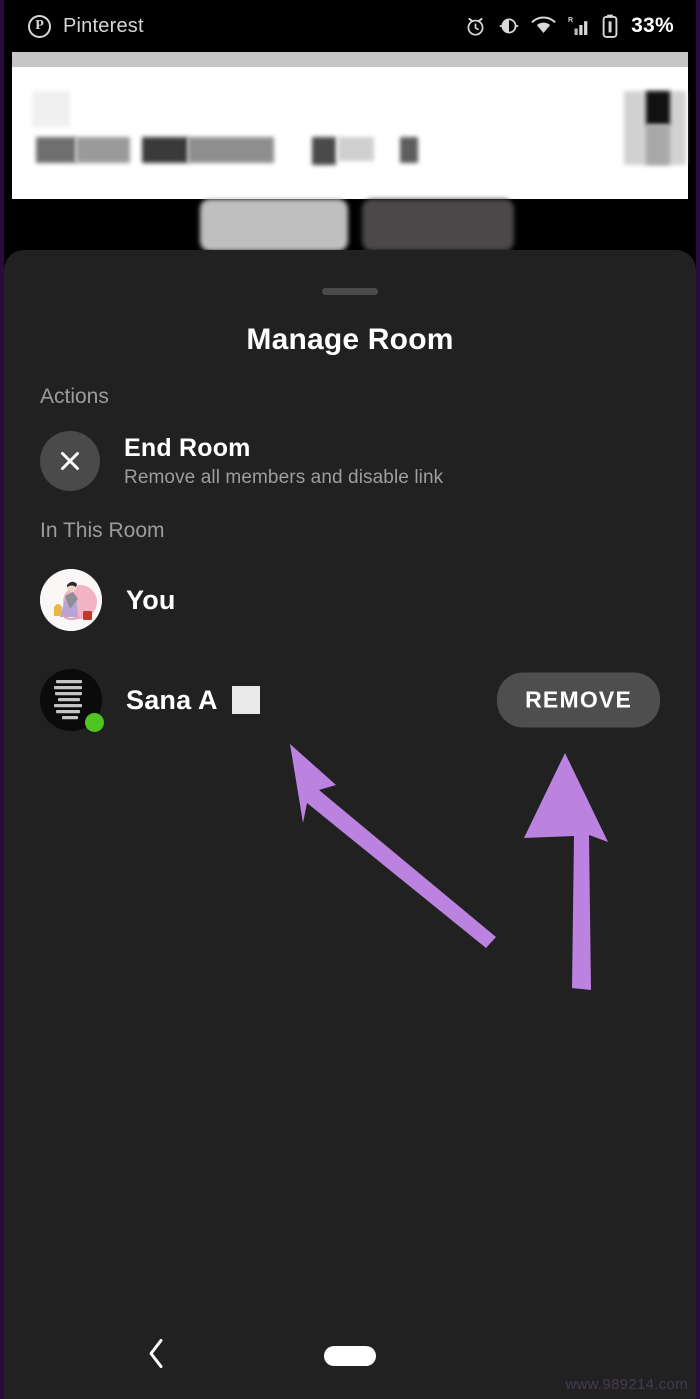 The image size is (700, 1399). I want to click on alarm-clock-icon, so click(475, 26).